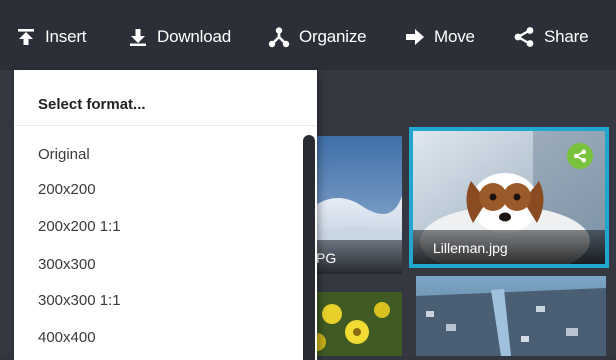 The height and width of the screenshot is (360, 616). What do you see at coordinates (415, 37) in the screenshot?
I see `arrow-right-icon` at bounding box center [415, 37].